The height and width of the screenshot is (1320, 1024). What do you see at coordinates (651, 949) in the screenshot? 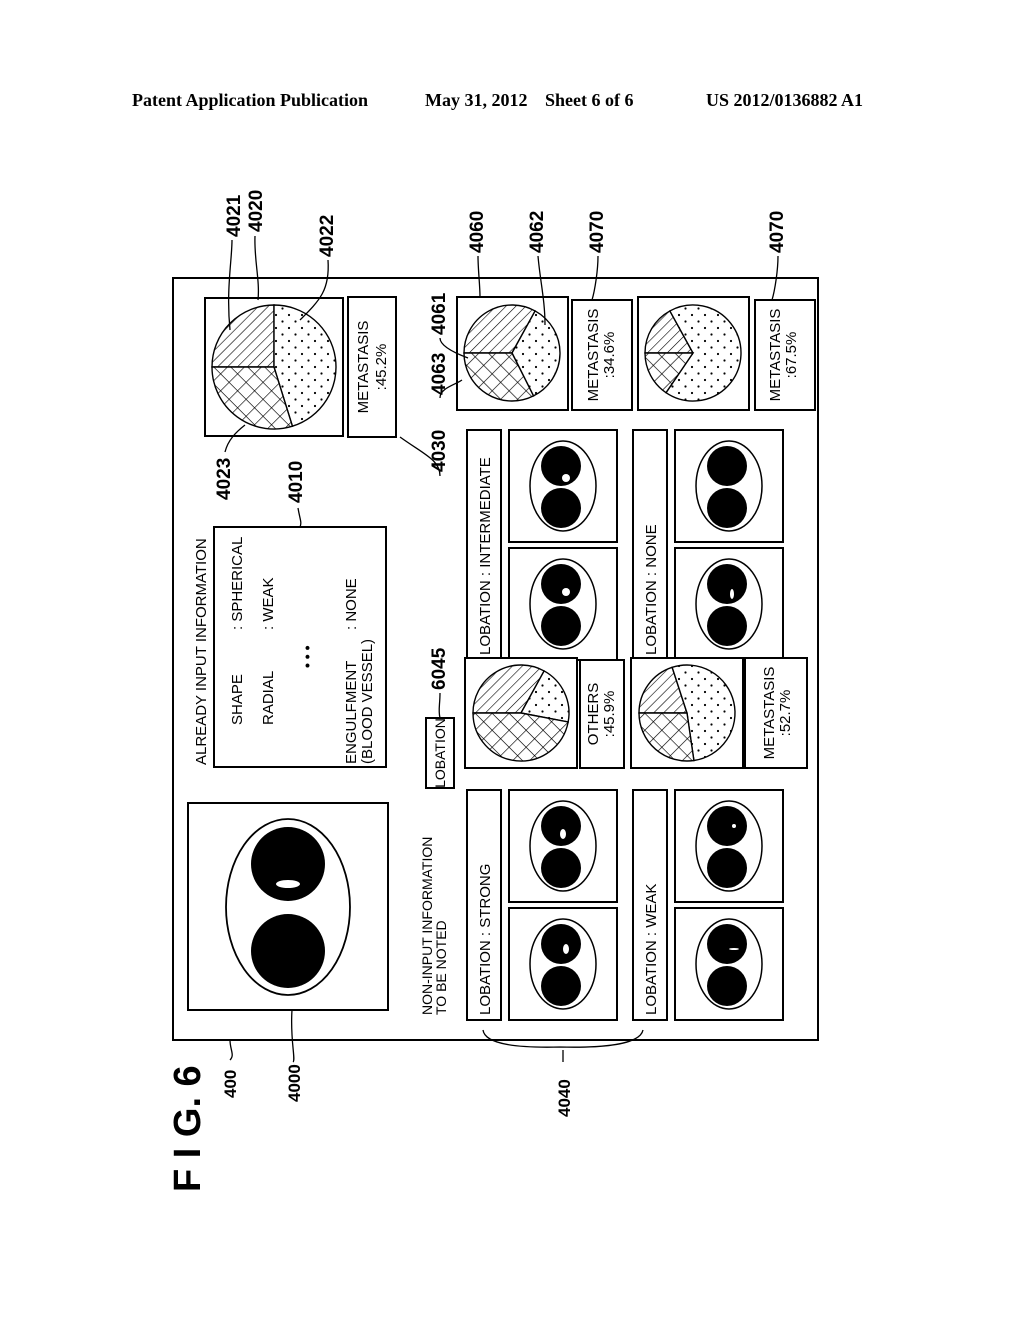
I see `svg-text: LOBATION : WEAK` at bounding box center [651, 949].